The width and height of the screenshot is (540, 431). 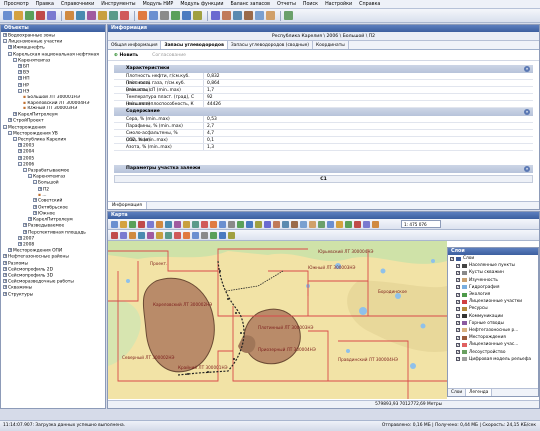 I want to click on tree-node: - Карельская национальная нефтяная, so click(x=53, y=54).